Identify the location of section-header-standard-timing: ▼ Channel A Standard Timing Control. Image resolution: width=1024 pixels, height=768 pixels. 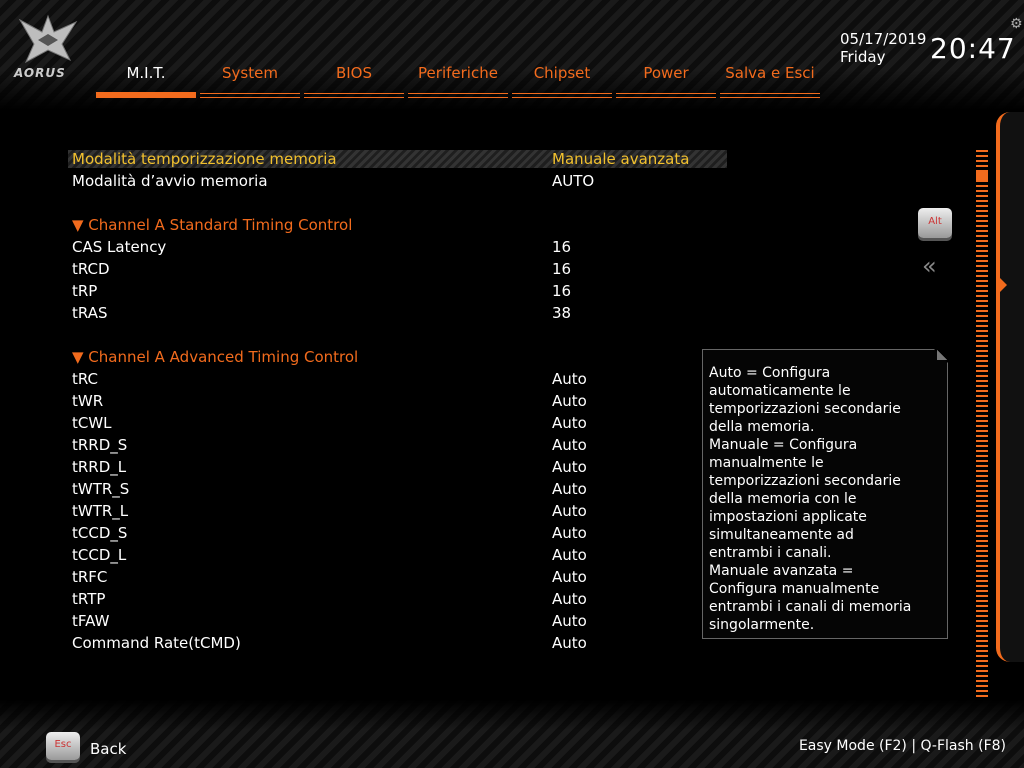
(392, 225).